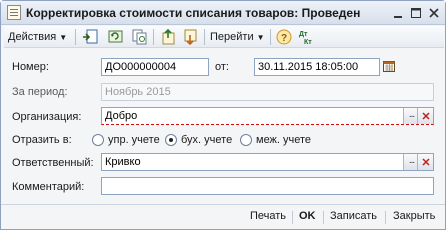 This screenshot has width=446, height=240. Describe the element at coordinates (155, 67) in the screenshot. I see `number-field: ДО000000004` at that location.